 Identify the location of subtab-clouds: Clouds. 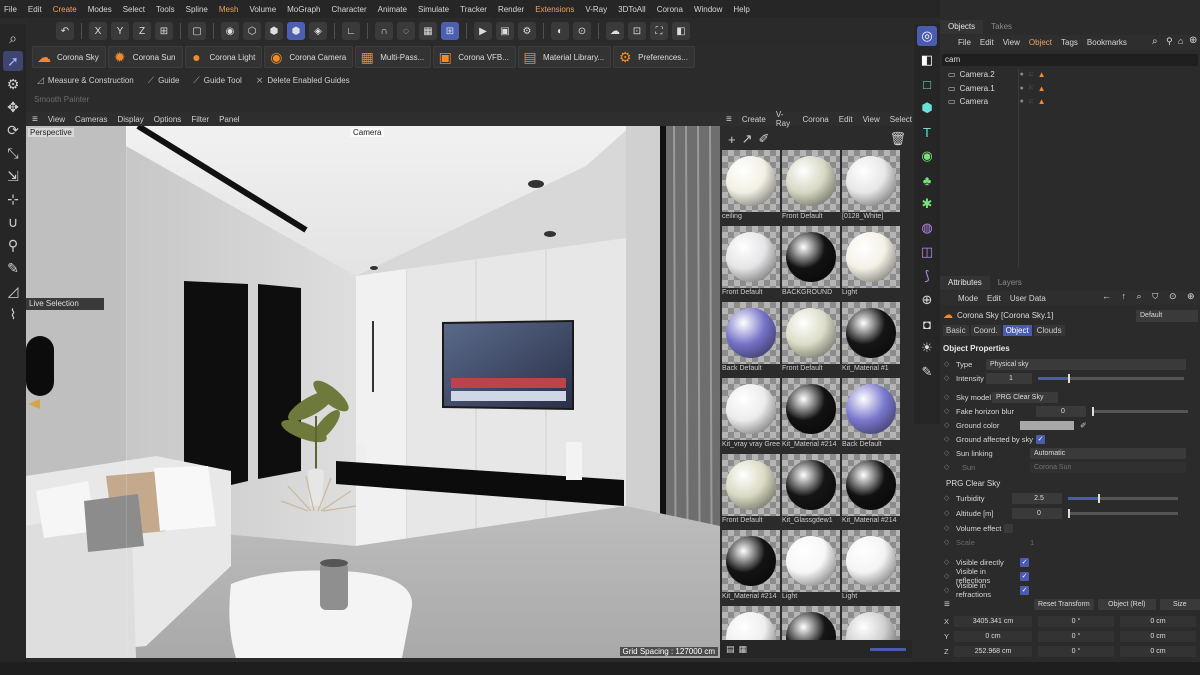
(1049, 330).